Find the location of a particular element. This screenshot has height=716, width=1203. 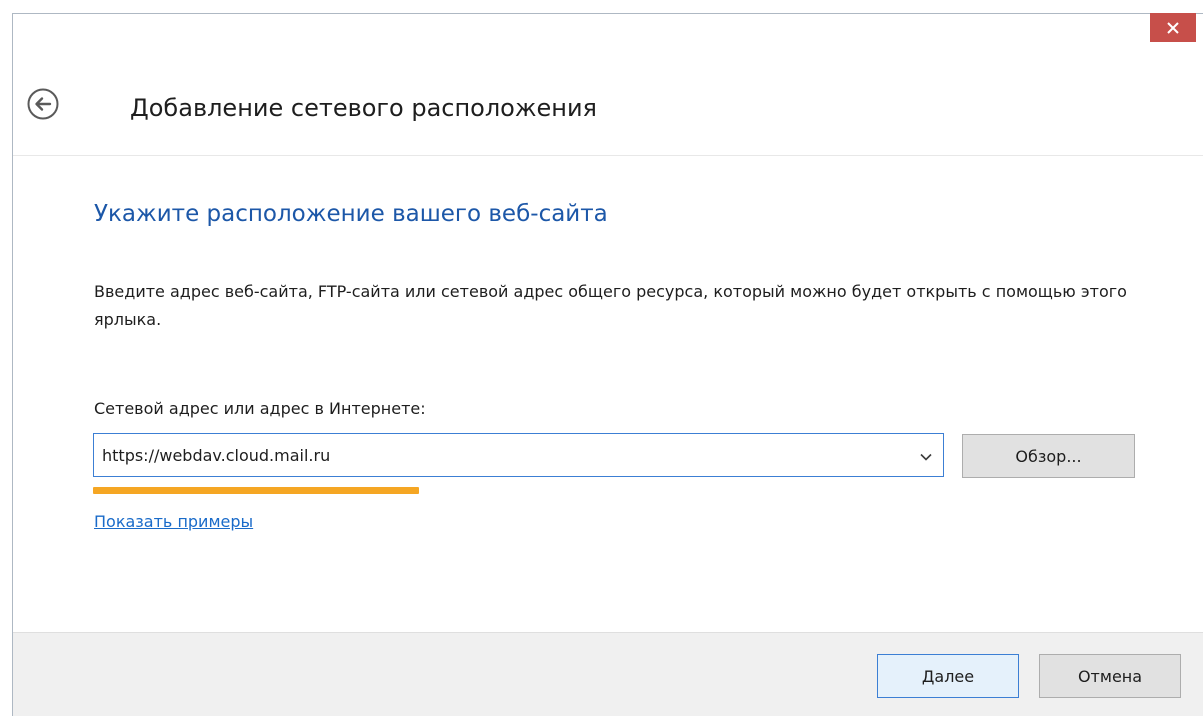

dropdown-button is located at coordinates (926, 455).